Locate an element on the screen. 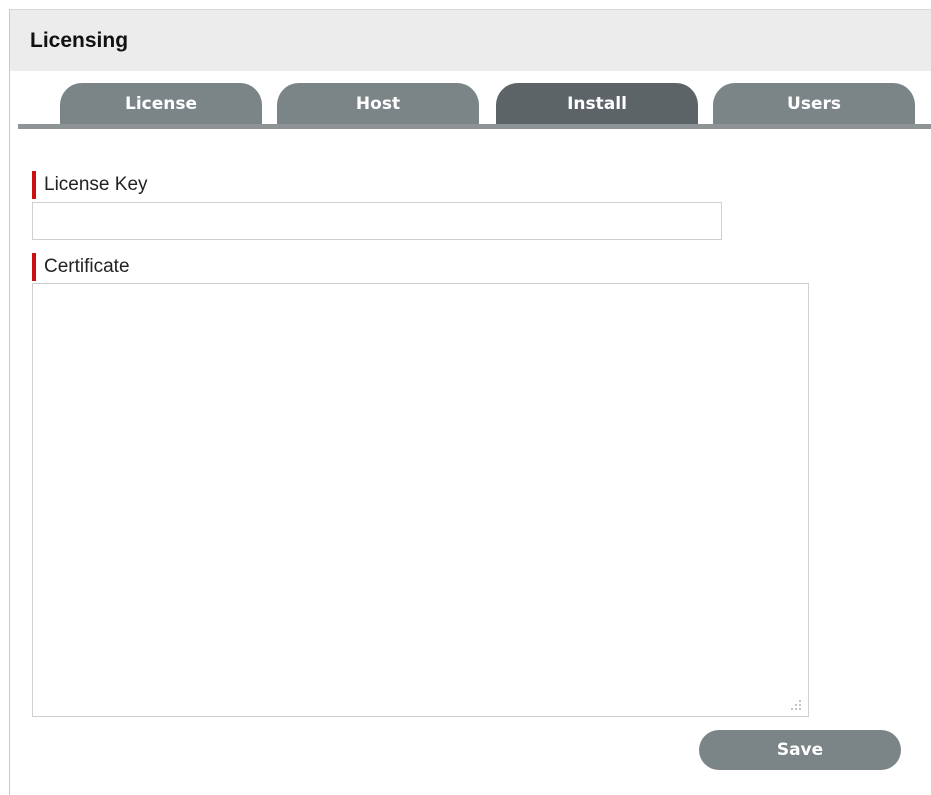 The width and height of the screenshot is (931, 795). page-title: Licensing is located at coordinates (79, 40).